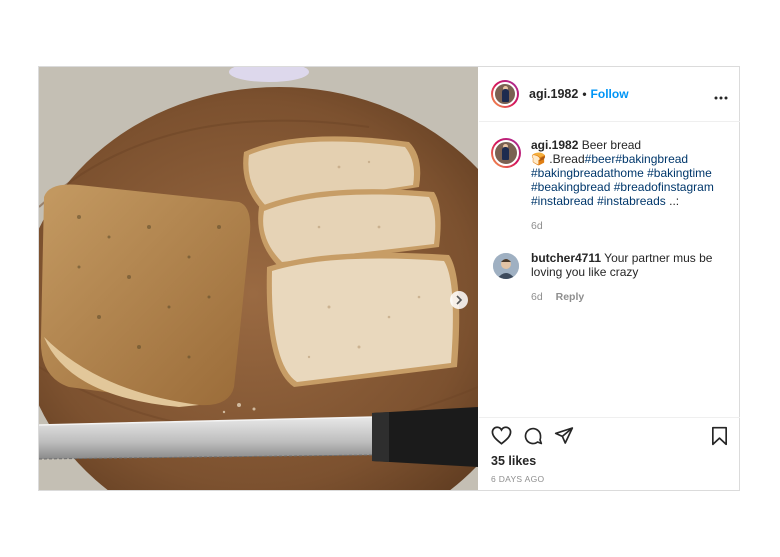 This screenshot has width=780, height=557. What do you see at coordinates (664, 187) in the screenshot?
I see `hashtag-link: #breadofinstagram` at bounding box center [664, 187].